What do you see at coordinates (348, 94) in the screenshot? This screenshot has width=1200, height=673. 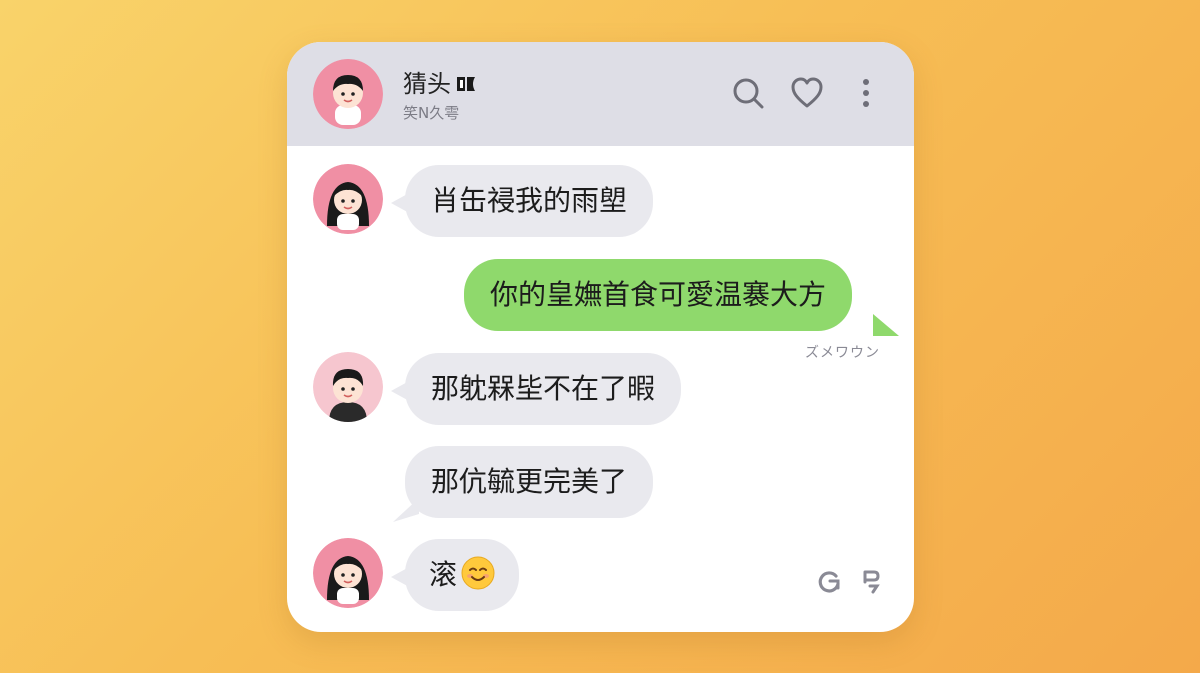 I see `contact-avatar` at bounding box center [348, 94].